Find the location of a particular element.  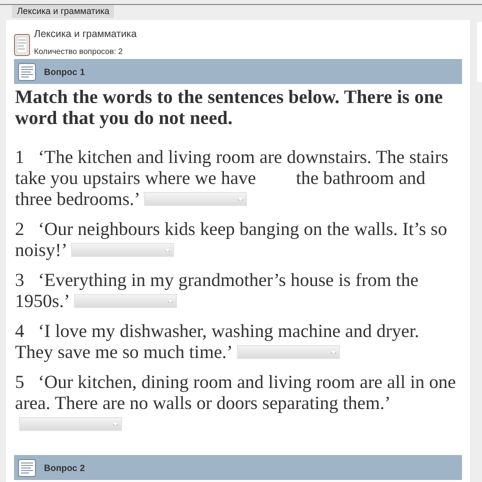

sentence-text: 3 ‘Everything in my grandmother’s house is from the 1950s.’ is located at coordinates (217, 292).